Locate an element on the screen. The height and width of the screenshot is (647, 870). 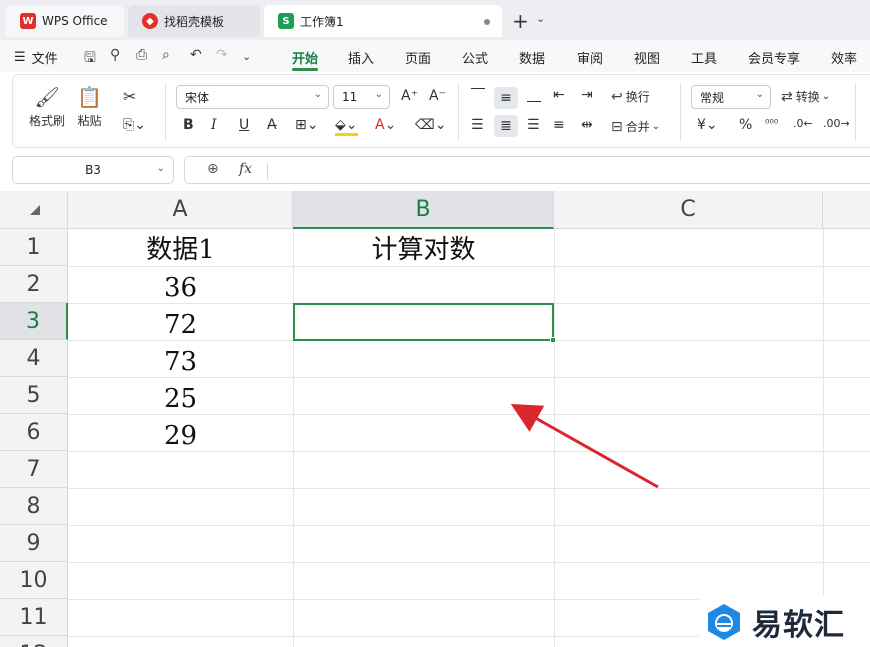
formula-bar: ⊕ fx is located at coordinates (527, 170).